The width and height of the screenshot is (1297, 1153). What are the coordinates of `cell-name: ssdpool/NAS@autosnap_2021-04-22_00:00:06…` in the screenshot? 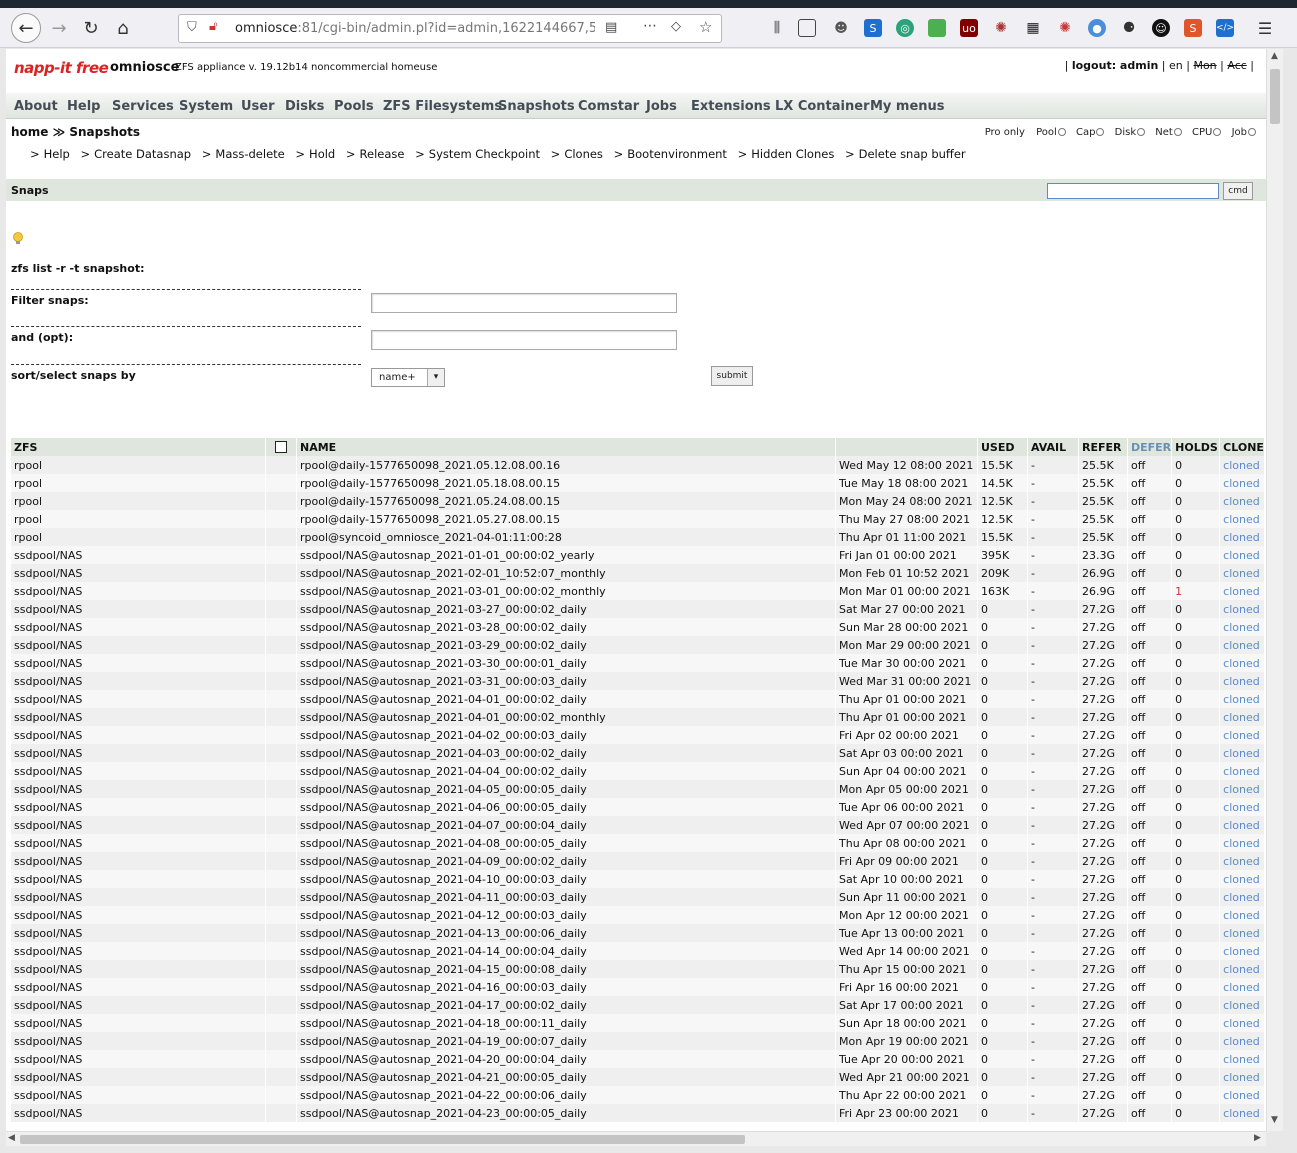 It's located at (566, 1095).